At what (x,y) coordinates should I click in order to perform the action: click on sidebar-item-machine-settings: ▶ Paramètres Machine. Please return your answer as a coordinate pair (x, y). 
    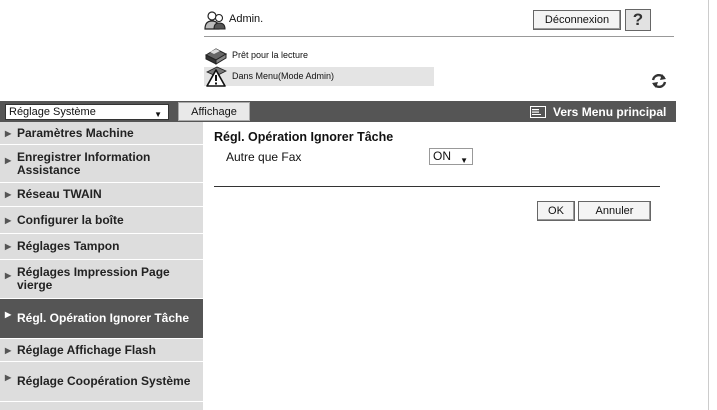
    Looking at the image, I should click on (101, 133).